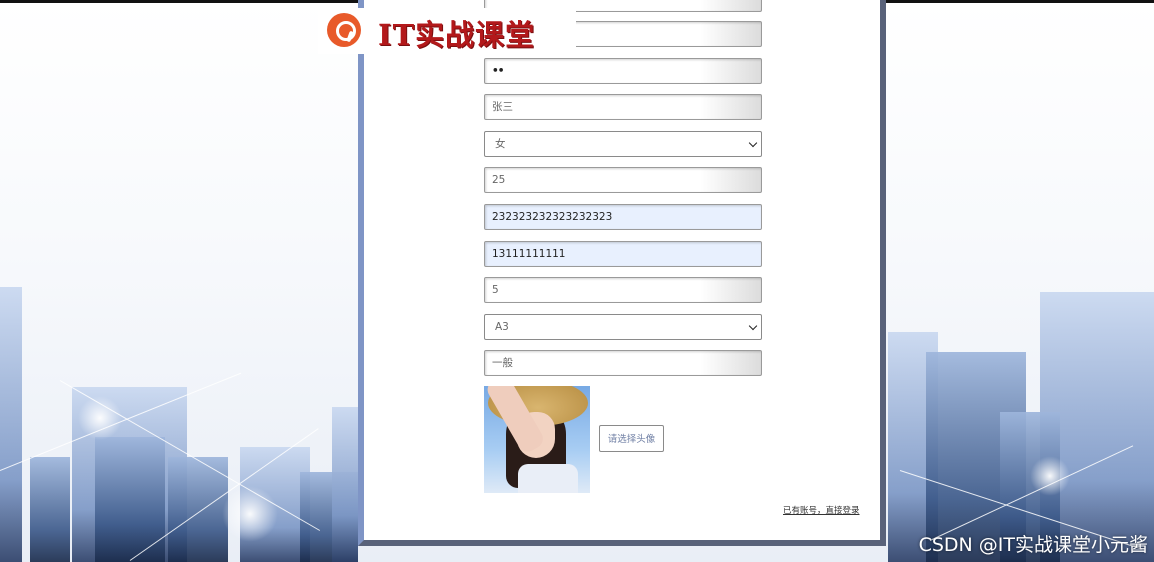  Describe the element at coordinates (502, 327) in the screenshot. I see `level-select-value: A3` at that location.